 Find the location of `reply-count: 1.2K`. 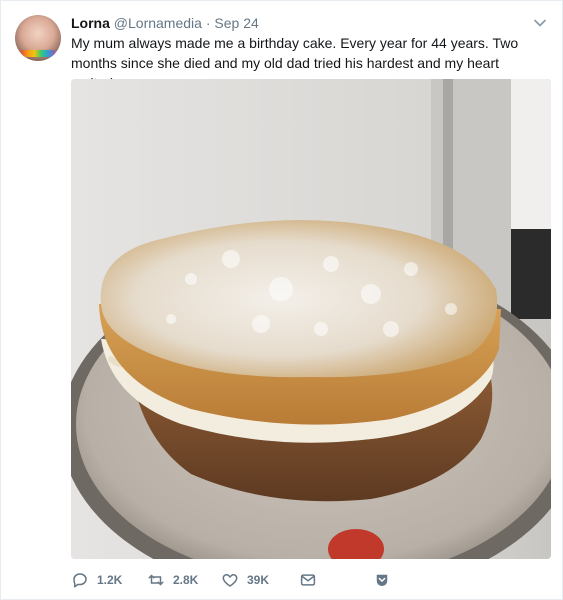

reply-count: 1.2K is located at coordinates (110, 580).